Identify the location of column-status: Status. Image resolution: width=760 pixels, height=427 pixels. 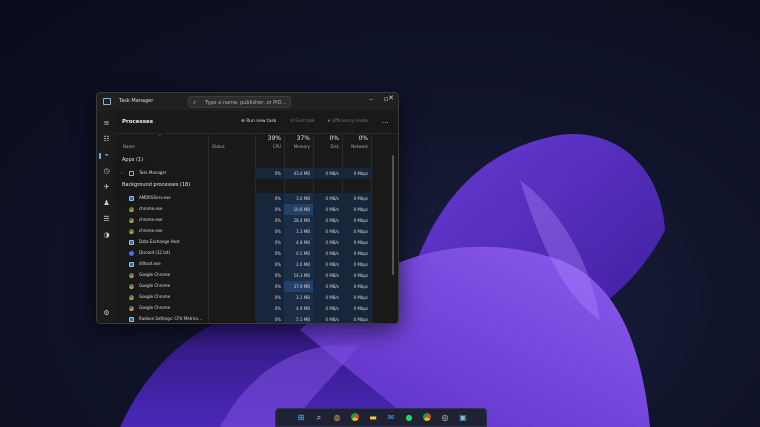
(218, 146).